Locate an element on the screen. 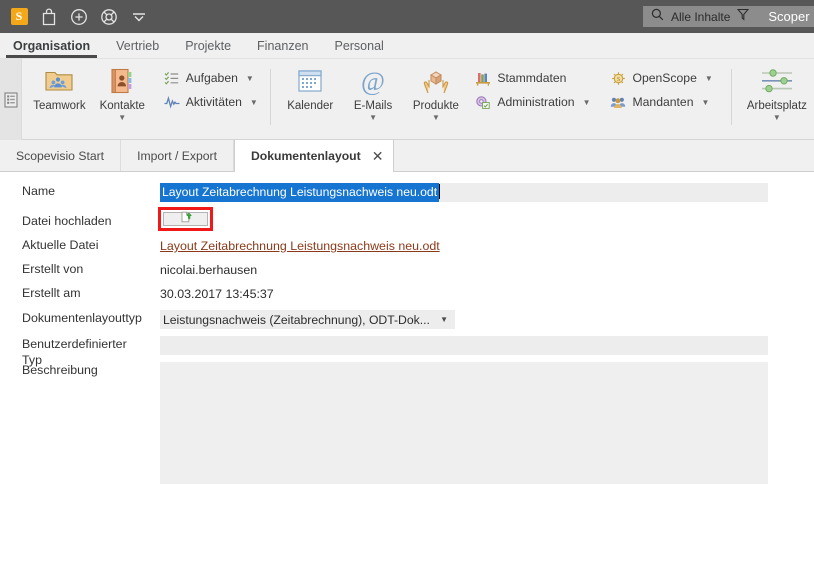  ribbon-label-kontakte: Kontakte is located at coordinates (122, 106).